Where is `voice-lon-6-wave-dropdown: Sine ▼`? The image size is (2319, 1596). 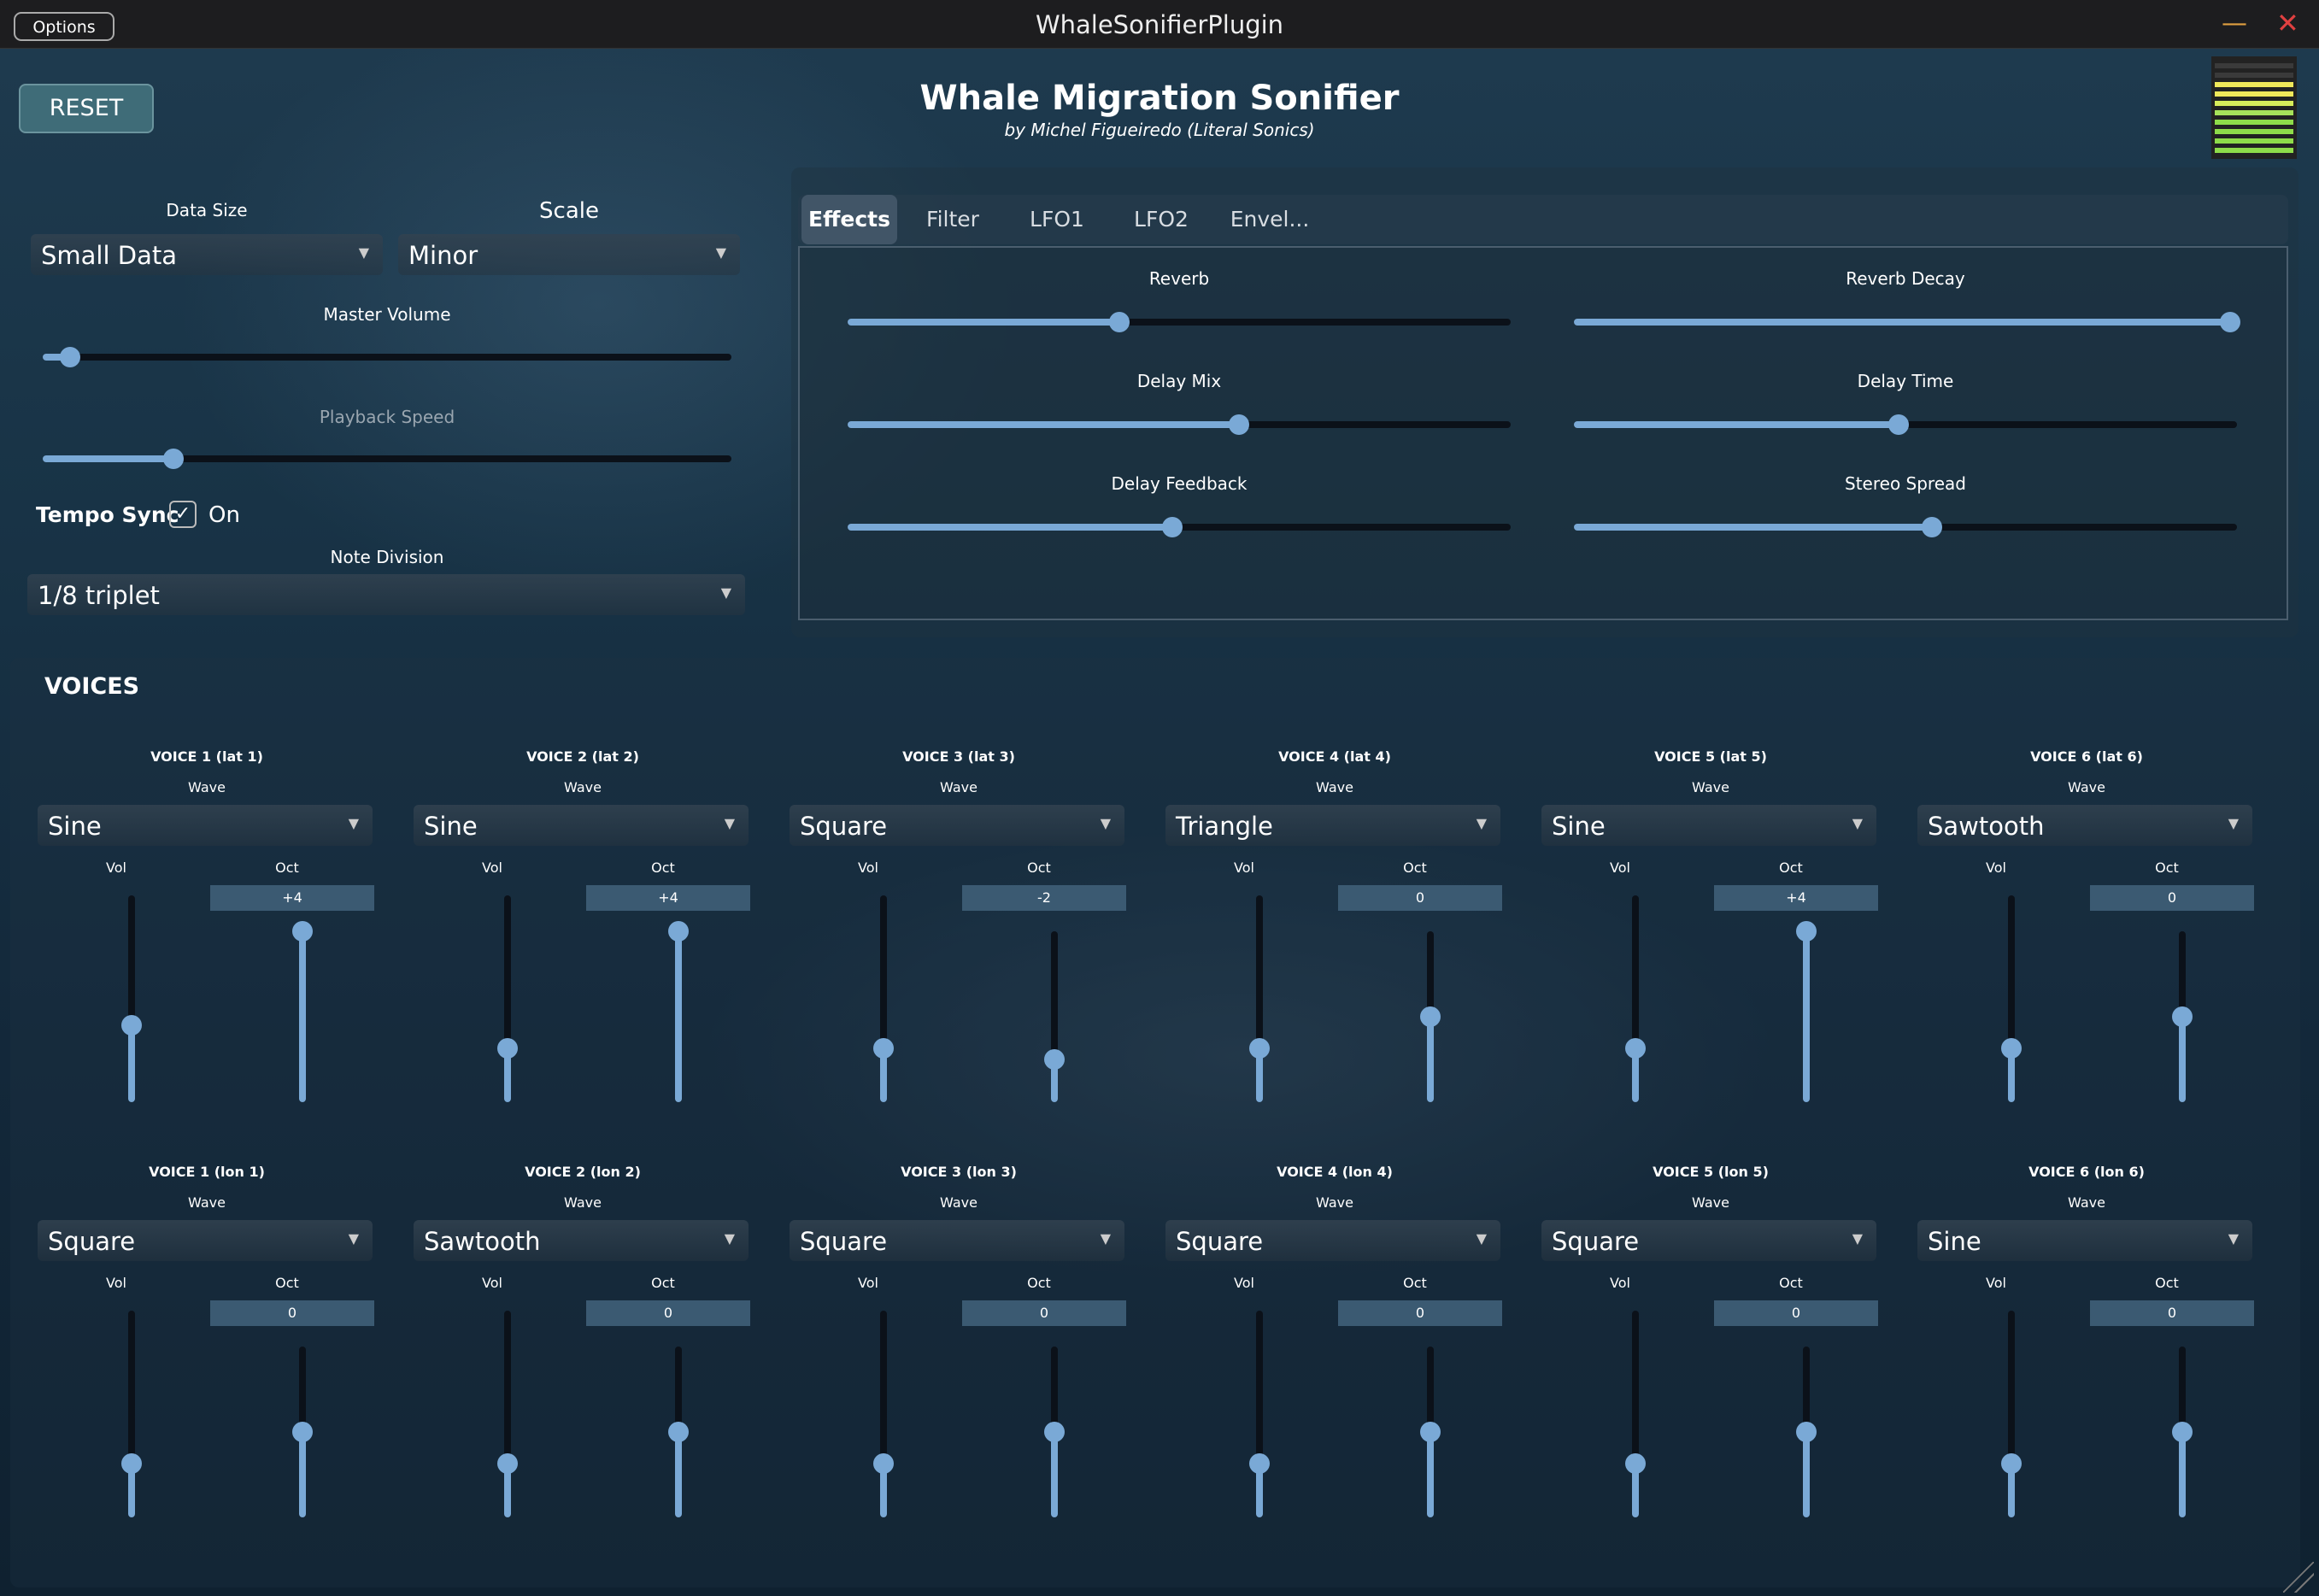 voice-lon-6-wave-dropdown: Sine ▼ is located at coordinates (2084, 1240).